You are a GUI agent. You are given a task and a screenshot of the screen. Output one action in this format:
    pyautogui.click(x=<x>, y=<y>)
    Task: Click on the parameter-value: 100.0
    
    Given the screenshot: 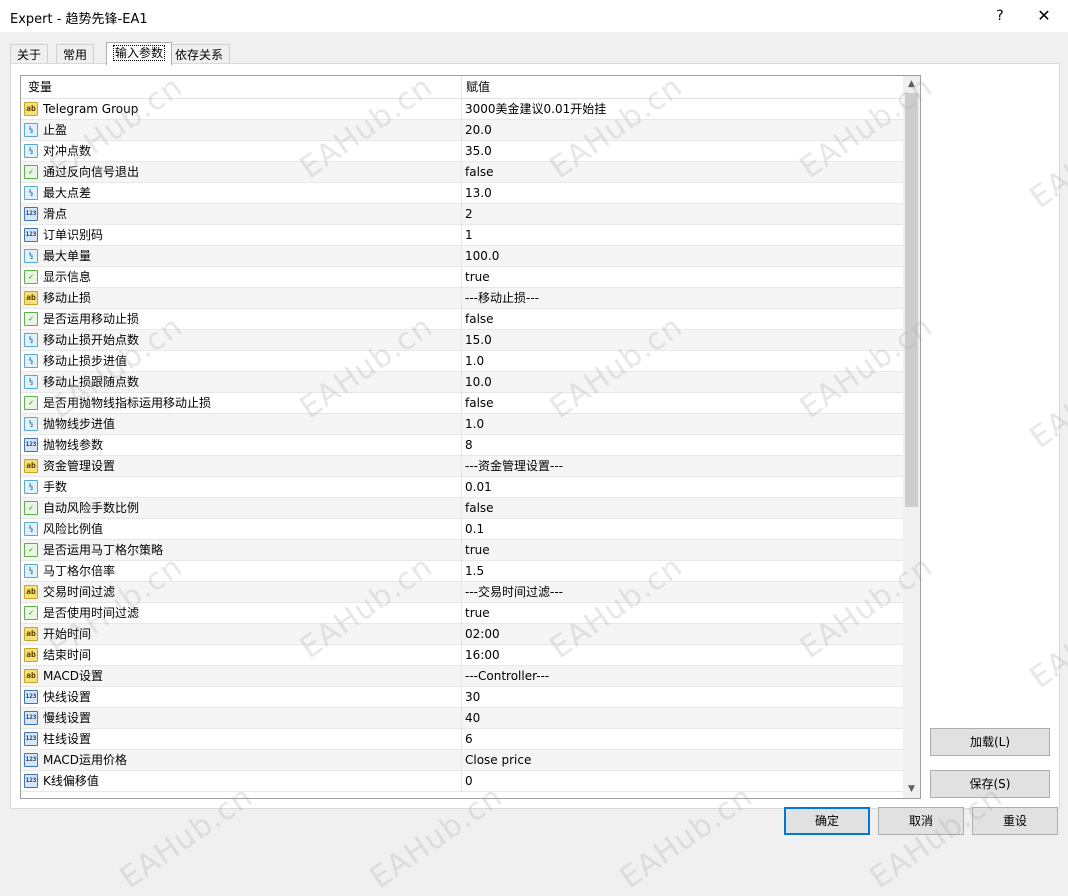 What is the action you would take?
    pyautogui.click(x=482, y=256)
    